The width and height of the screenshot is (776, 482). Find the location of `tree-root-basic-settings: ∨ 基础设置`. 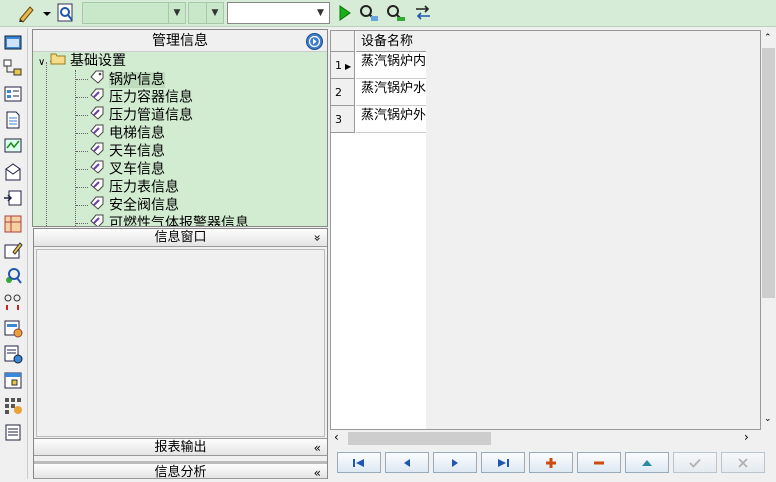

tree-root-basic-settings: ∨ 基础设置 is located at coordinates (82, 61).